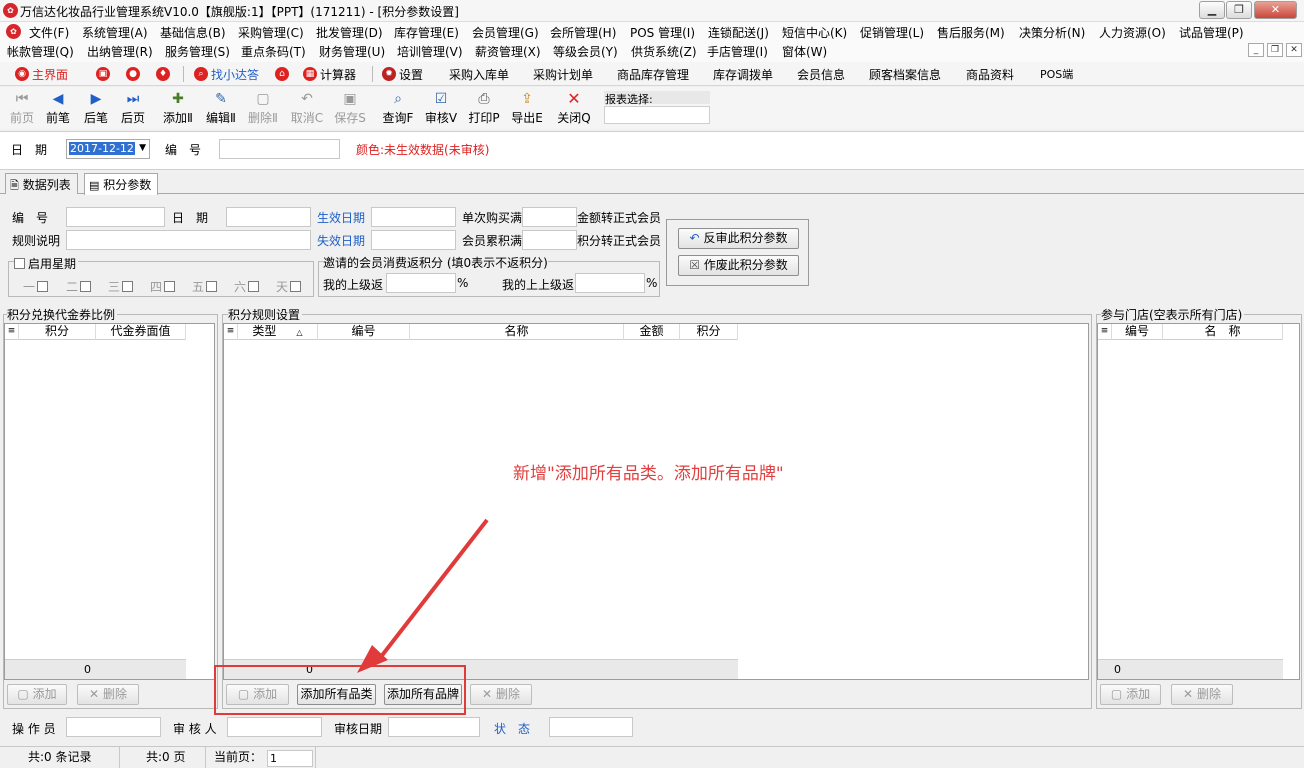  What do you see at coordinates (163, 286) in the screenshot?
I see `weekday-4: 四` at bounding box center [163, 286].